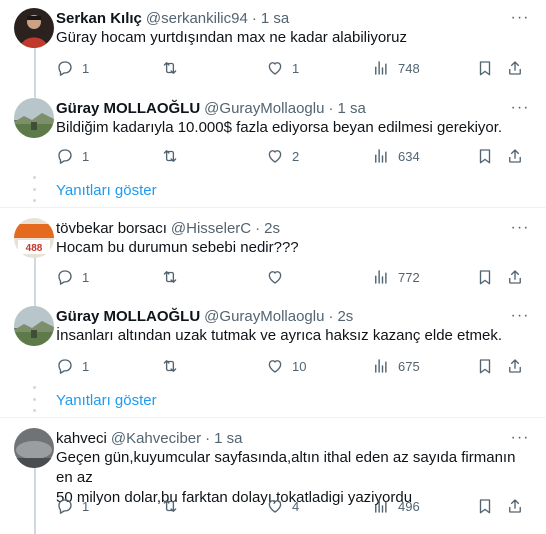  I want to click on like-button: 1, so click(282, 68).